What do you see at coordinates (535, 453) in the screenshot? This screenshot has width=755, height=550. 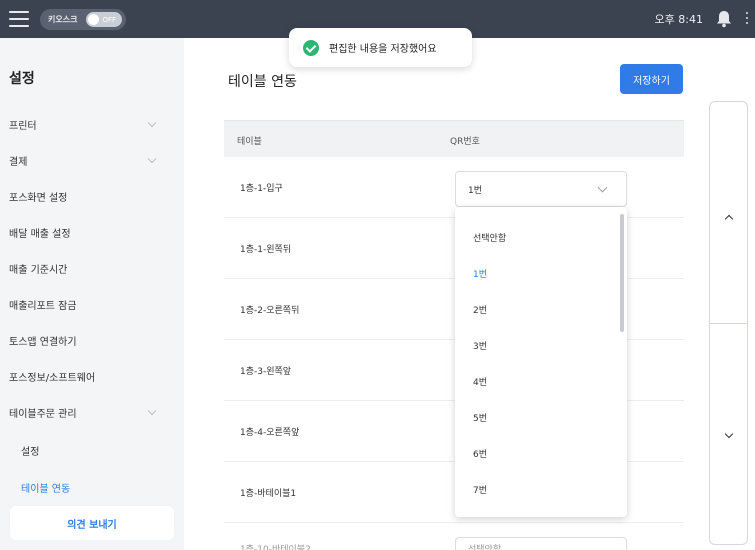 I see `dropdown-option: 6번` at bounding box center [535, 453].